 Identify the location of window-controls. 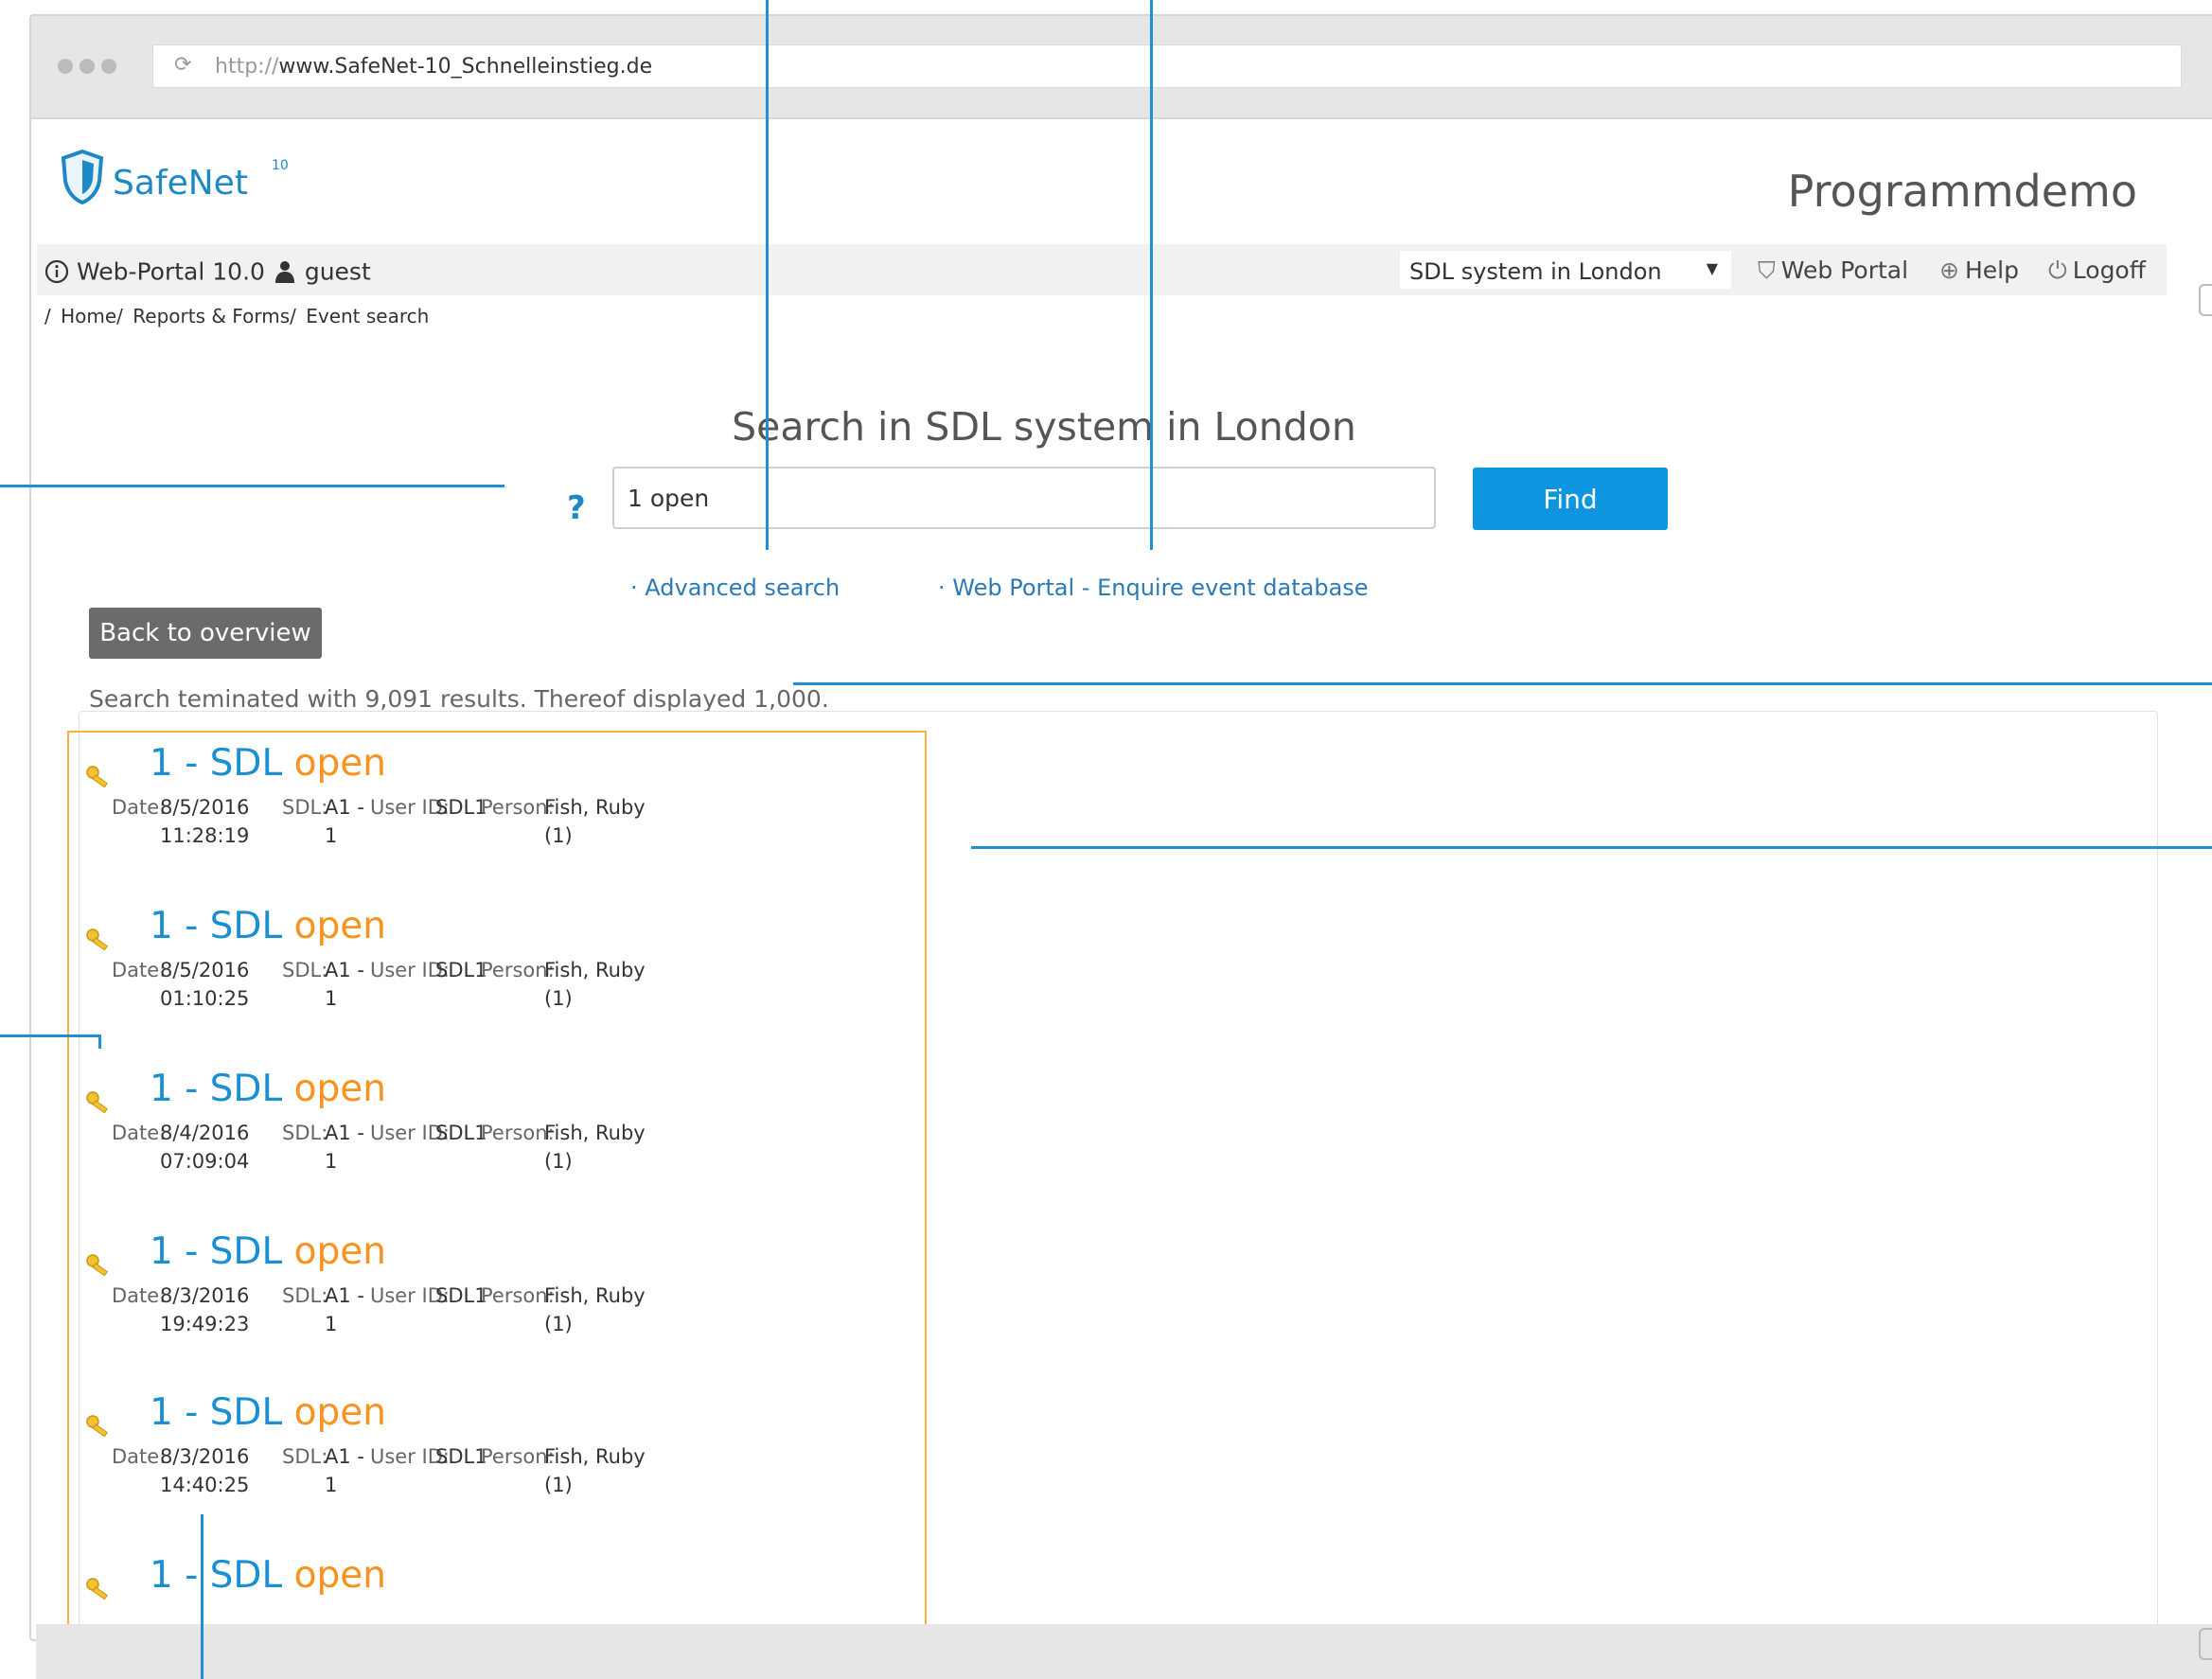
(90, 68).